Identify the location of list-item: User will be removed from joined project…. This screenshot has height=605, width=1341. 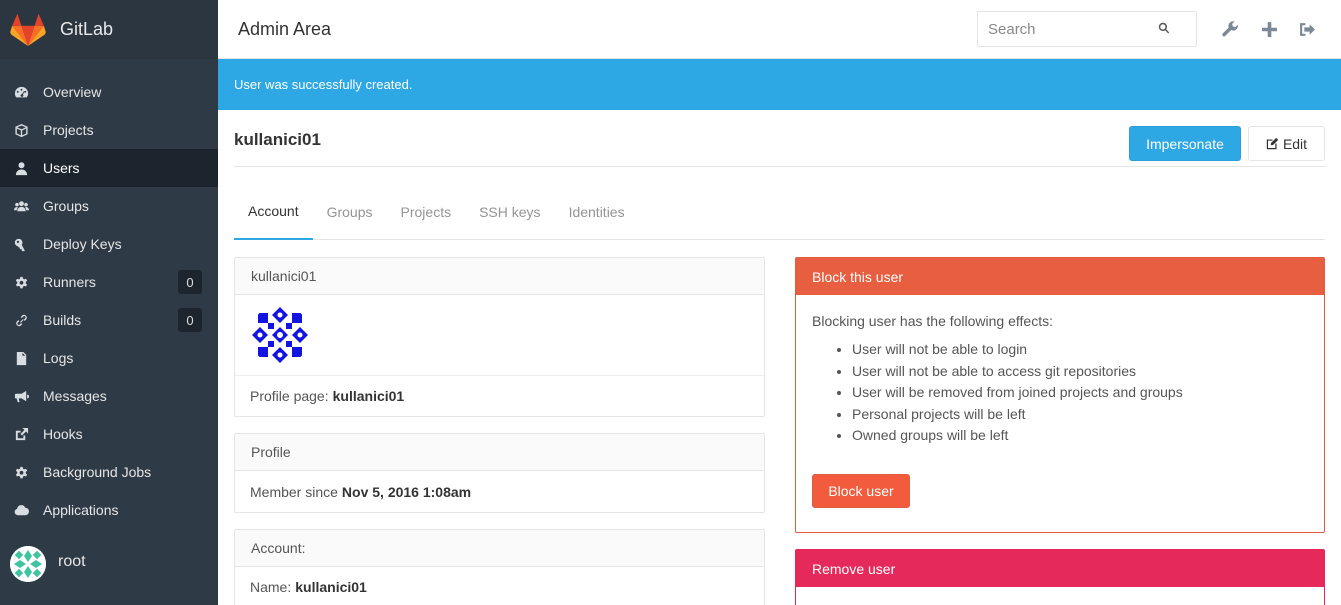
(1080, 393).